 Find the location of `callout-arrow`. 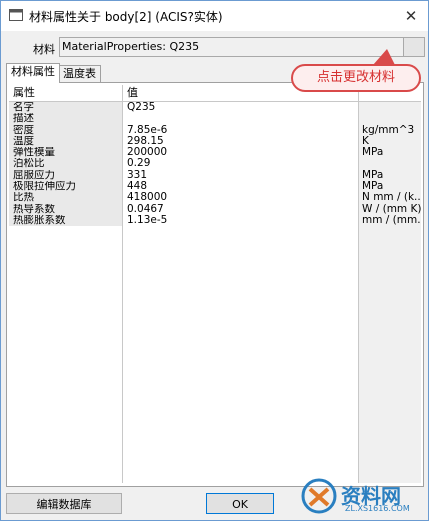

callout-arrow is located at coordinates (384, 57).